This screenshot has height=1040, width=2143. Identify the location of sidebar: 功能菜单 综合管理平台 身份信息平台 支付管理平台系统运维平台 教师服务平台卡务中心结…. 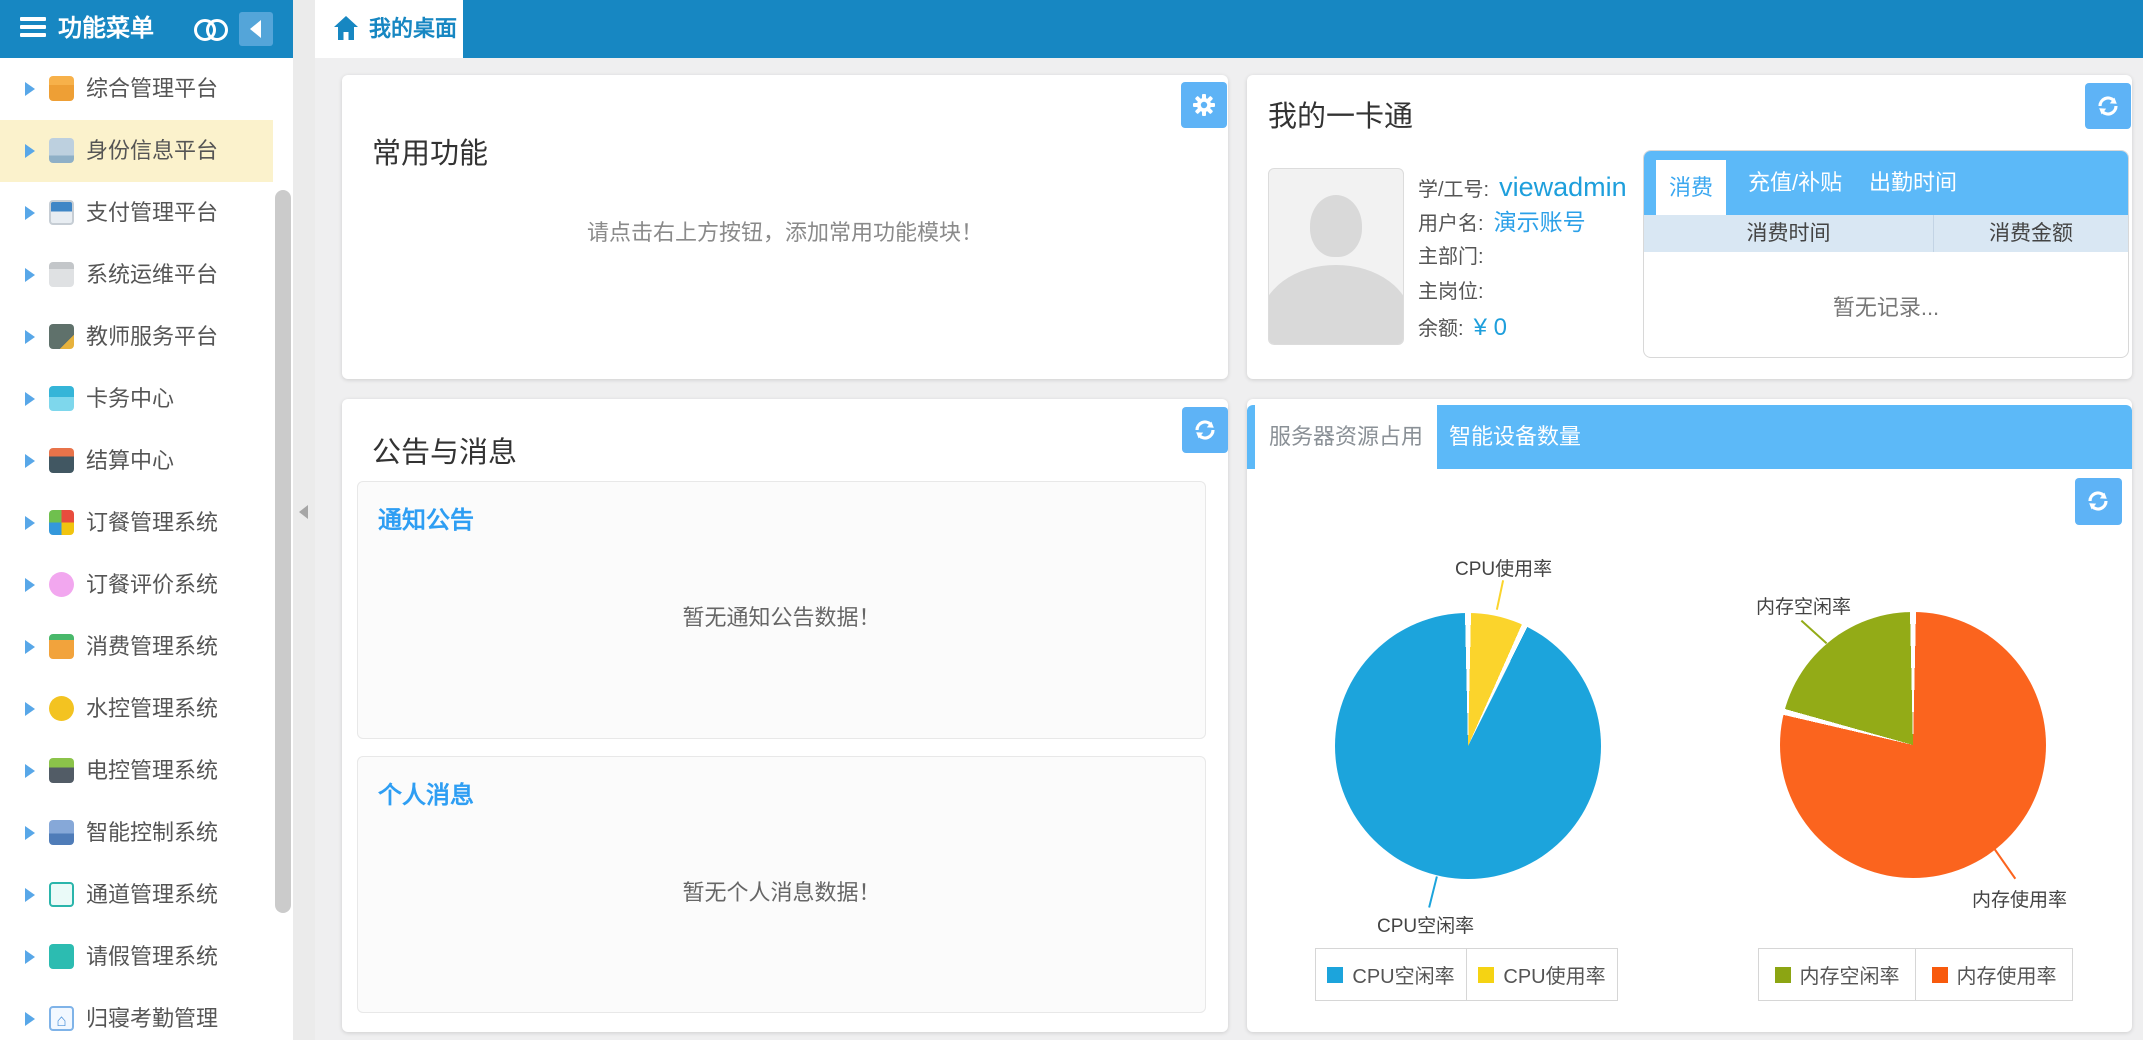
(146, 520).